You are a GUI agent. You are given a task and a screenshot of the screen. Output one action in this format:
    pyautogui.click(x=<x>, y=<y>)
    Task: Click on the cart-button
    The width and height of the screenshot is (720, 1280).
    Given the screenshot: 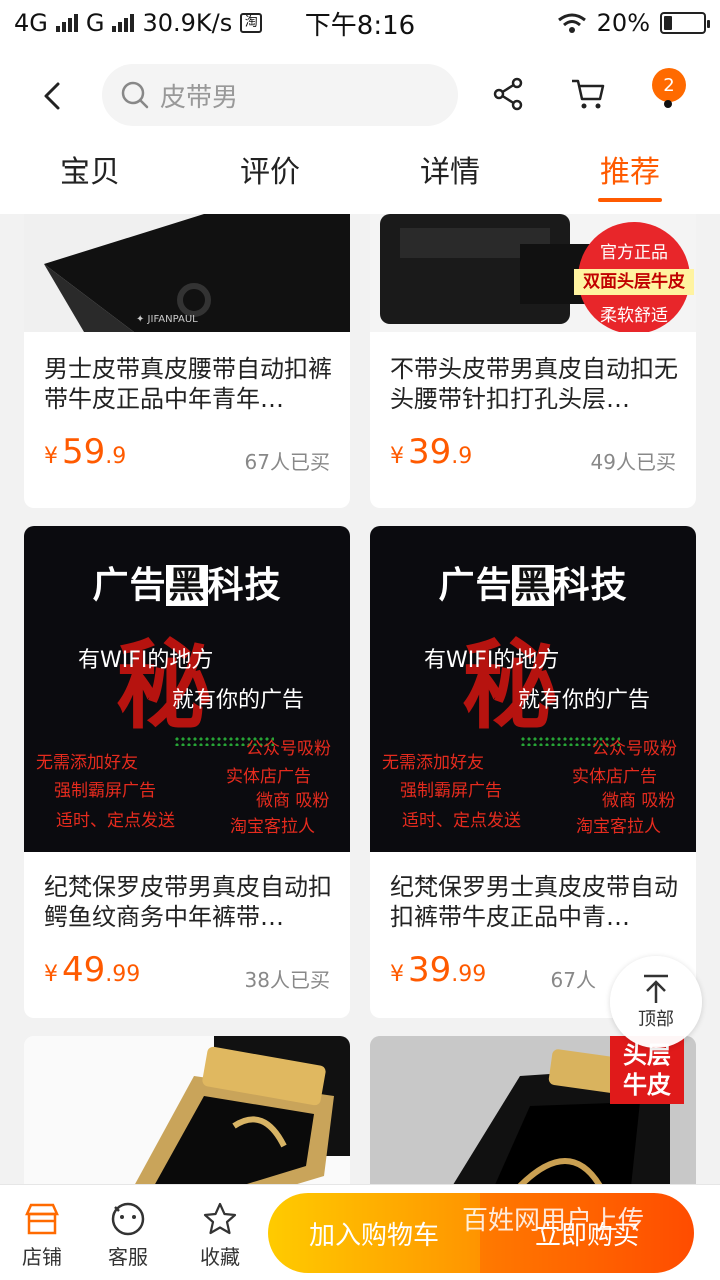 What is the action you would take?
    pyautogui.click(x=588, y=94)
    